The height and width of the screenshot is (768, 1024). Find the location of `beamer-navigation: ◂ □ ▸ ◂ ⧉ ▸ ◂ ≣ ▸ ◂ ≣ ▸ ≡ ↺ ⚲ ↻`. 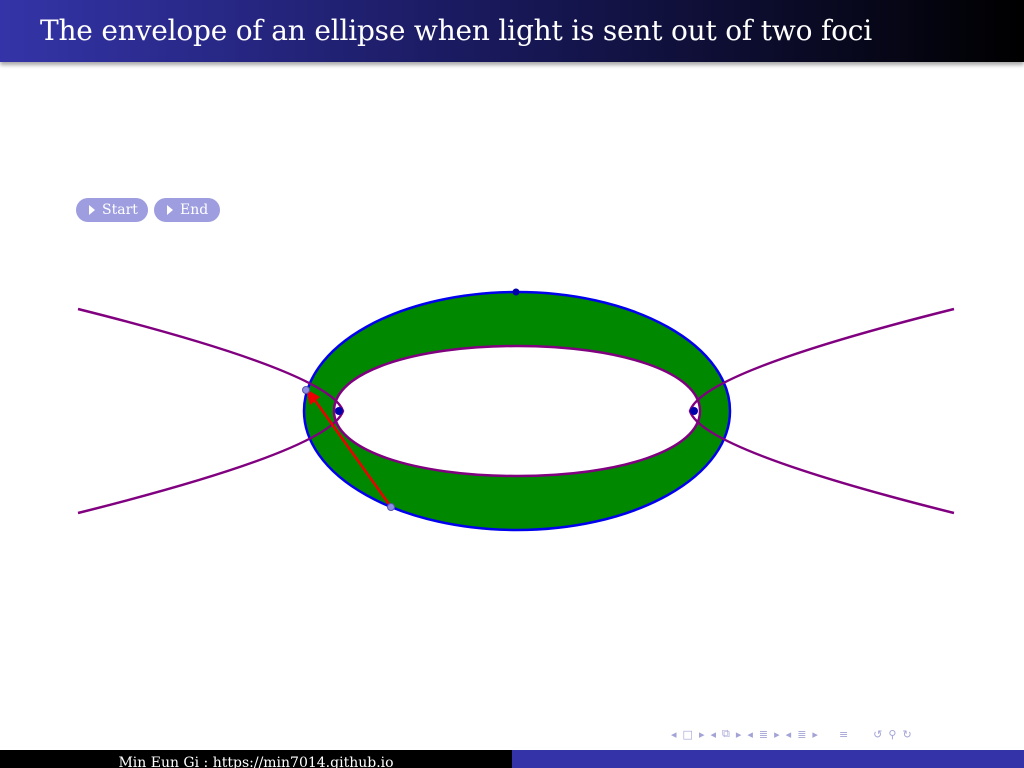

beamer-navigation: ◂ □ ▸ ◂ ⧉ ▸ ◂ ≣ ▸ ◂ ≣ ▸ ≡ ↺ ⚲ ↻ is located at coordinates (791, 734).